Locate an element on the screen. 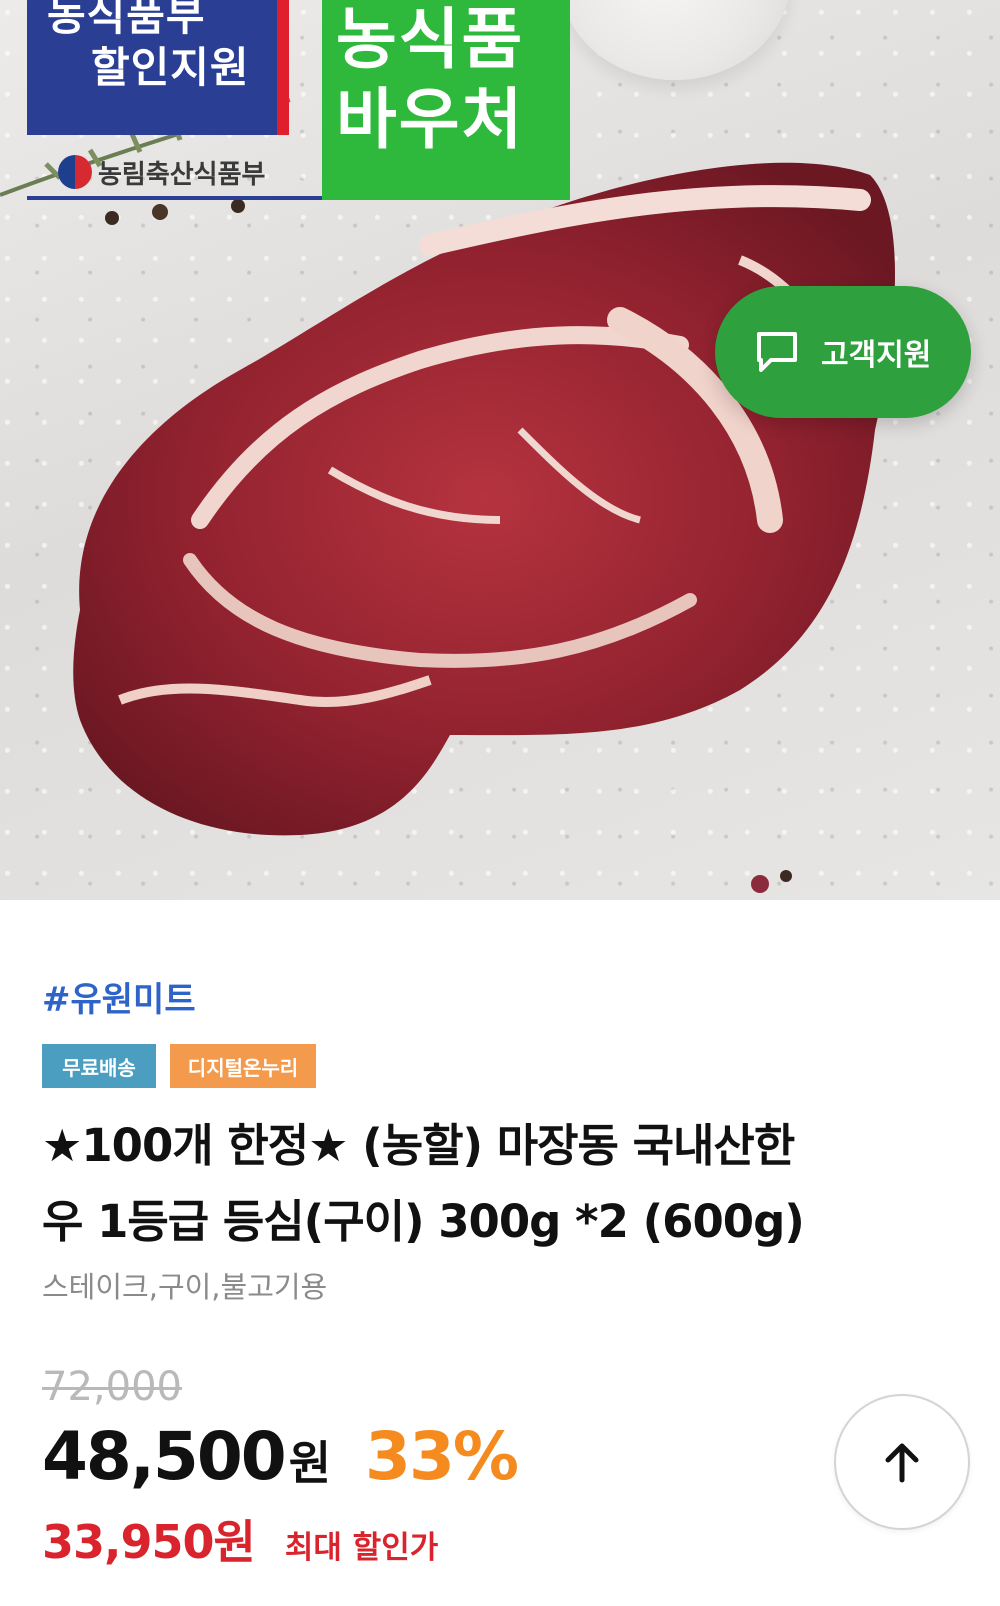 This screenshot has height=1606, width=1000. max-discount-price: 33,950원 is located at coordinates (149, 1542).